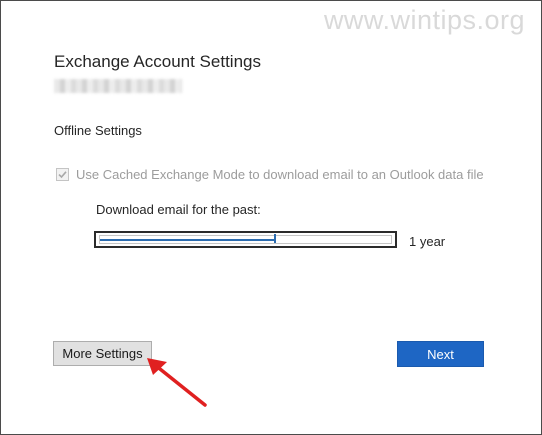 The width and height of the screenshot is (542, 435). I want to click on download-period-value: 1 year, so click(427, 241).